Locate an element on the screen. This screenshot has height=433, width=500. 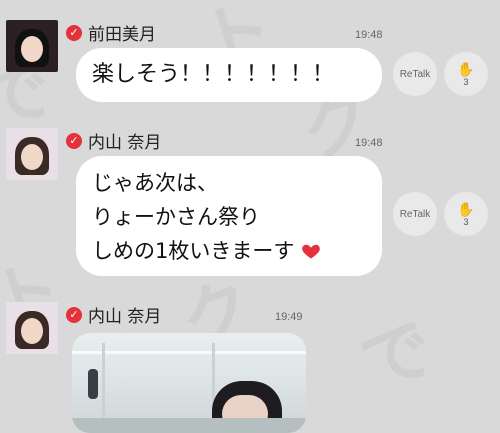
message-header: ✓ 前田美月 is located at coordinates (111, 32).